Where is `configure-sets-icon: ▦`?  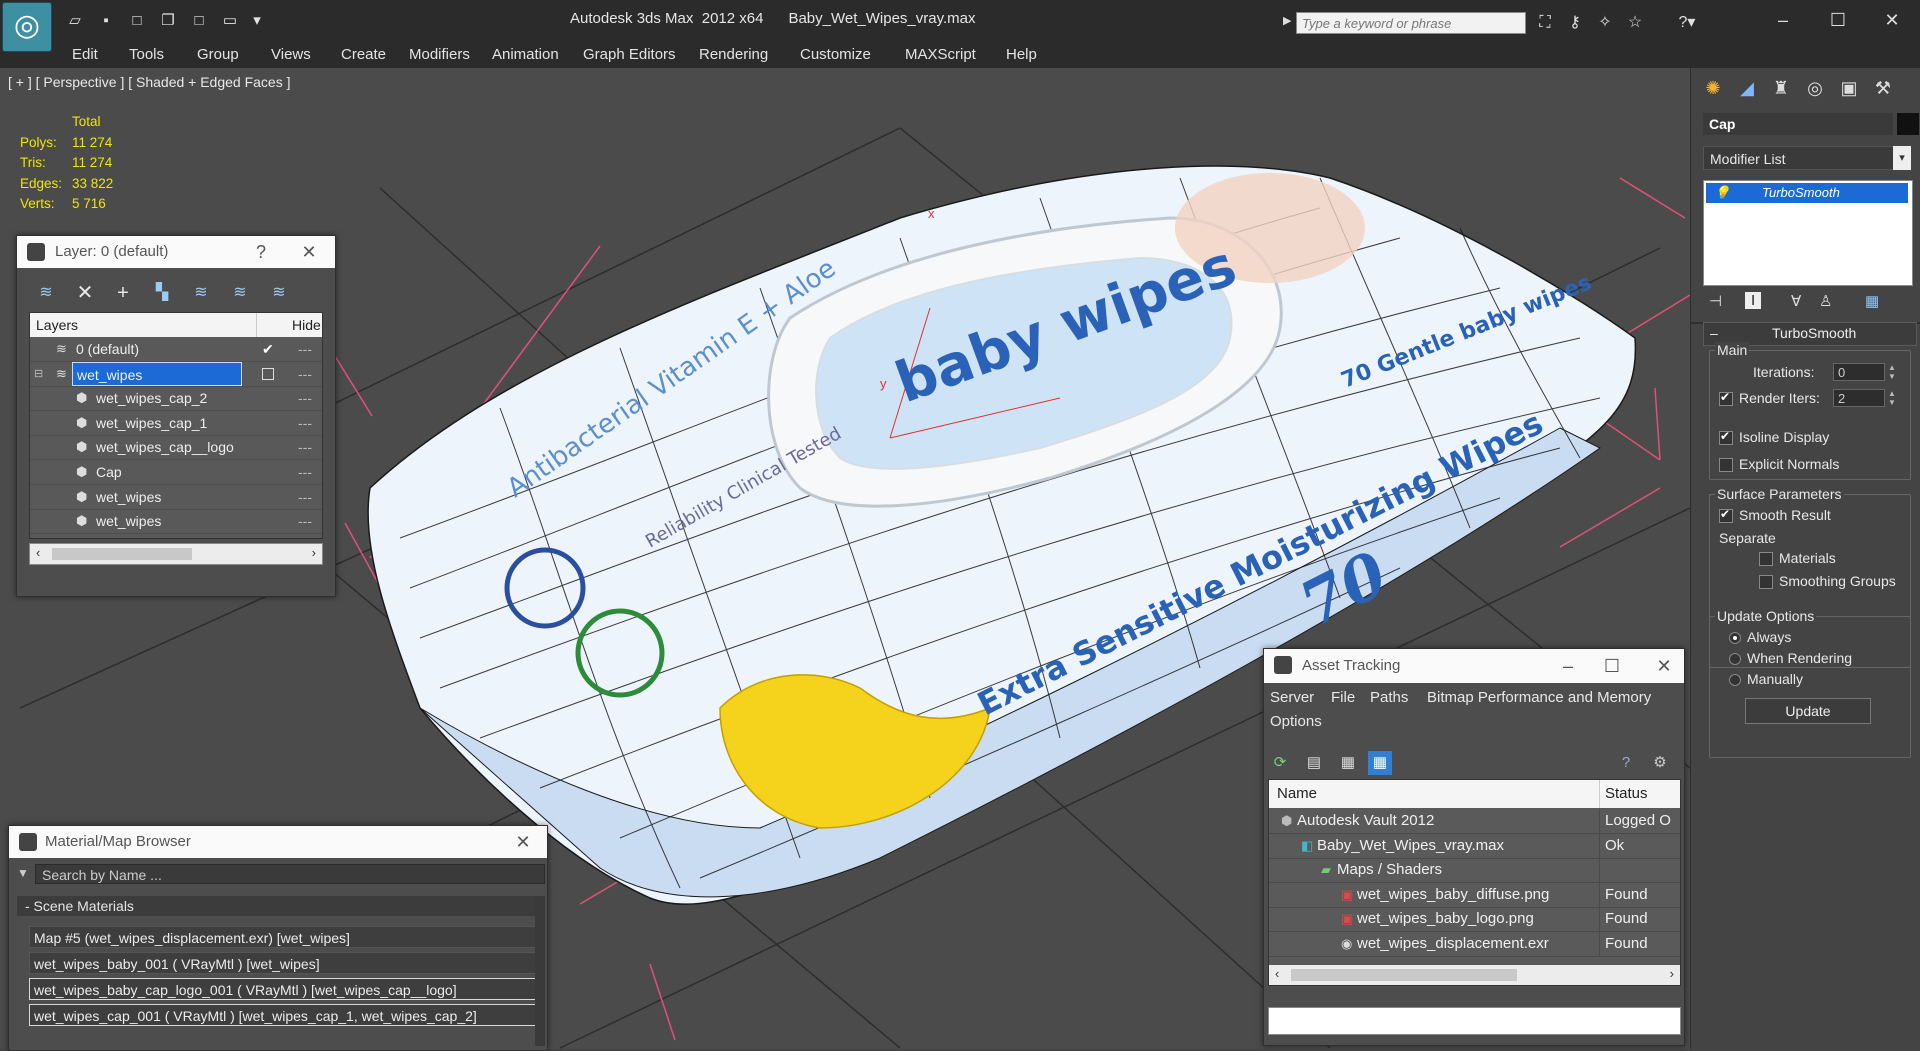
configure-sets-icon: ▦ is located at coordinates (1872, 301).